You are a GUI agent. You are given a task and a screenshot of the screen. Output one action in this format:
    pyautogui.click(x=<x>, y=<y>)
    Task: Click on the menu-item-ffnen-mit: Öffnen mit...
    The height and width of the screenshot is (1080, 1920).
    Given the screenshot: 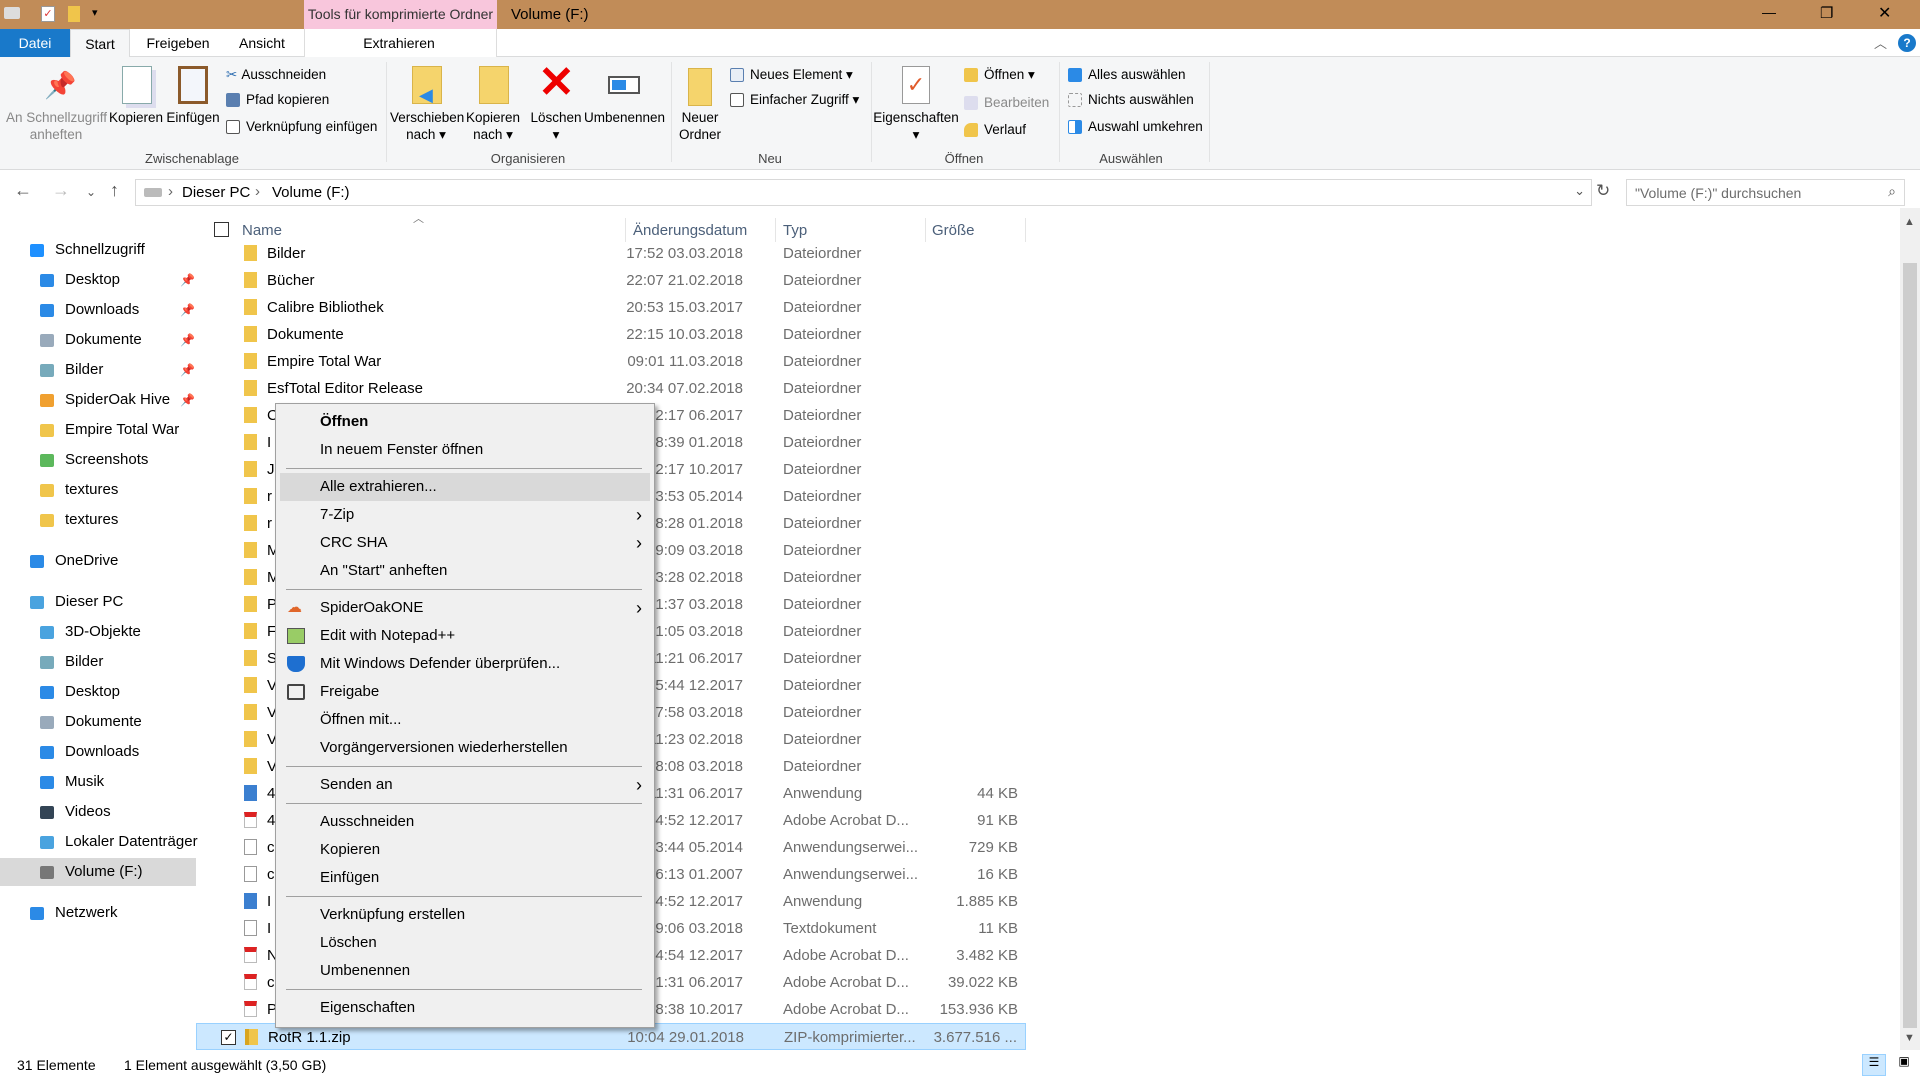 What is the action you would take?
    pyautogui.click(x=465, y=720)
    